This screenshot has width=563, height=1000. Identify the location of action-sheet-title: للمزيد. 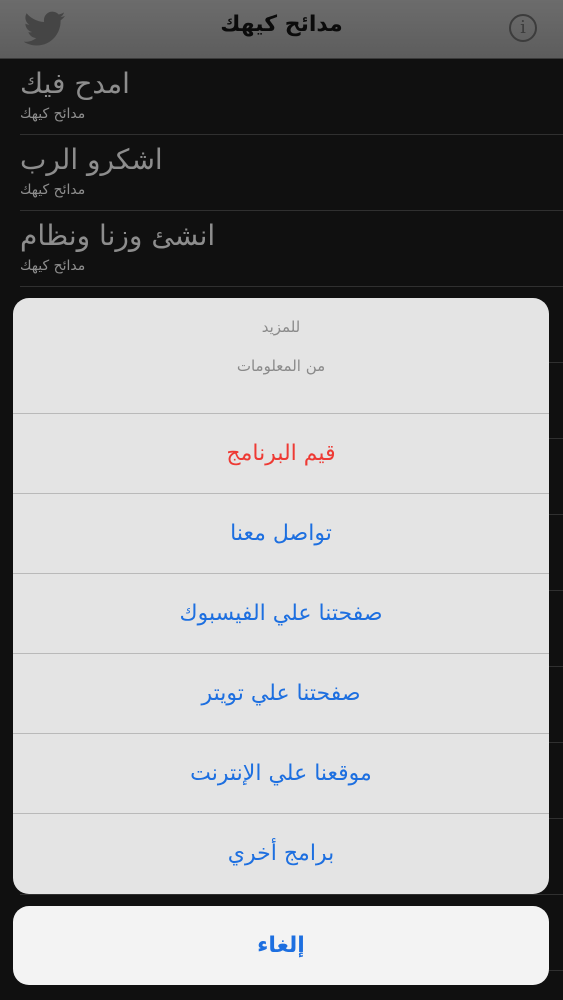
(281, 327).